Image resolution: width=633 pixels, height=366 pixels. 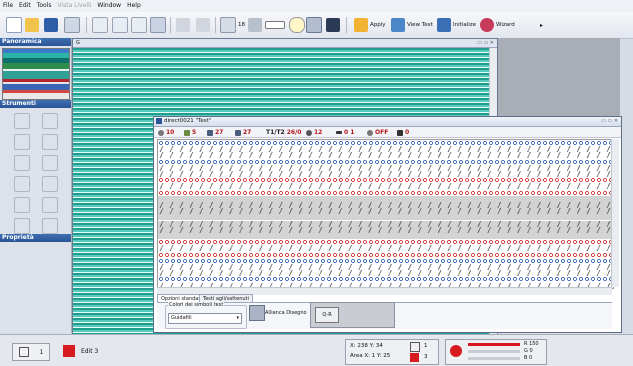 What do you see at coordinates (494, 344) in the screenshot?
I see `red-slider` at bounding box center [494, 344].